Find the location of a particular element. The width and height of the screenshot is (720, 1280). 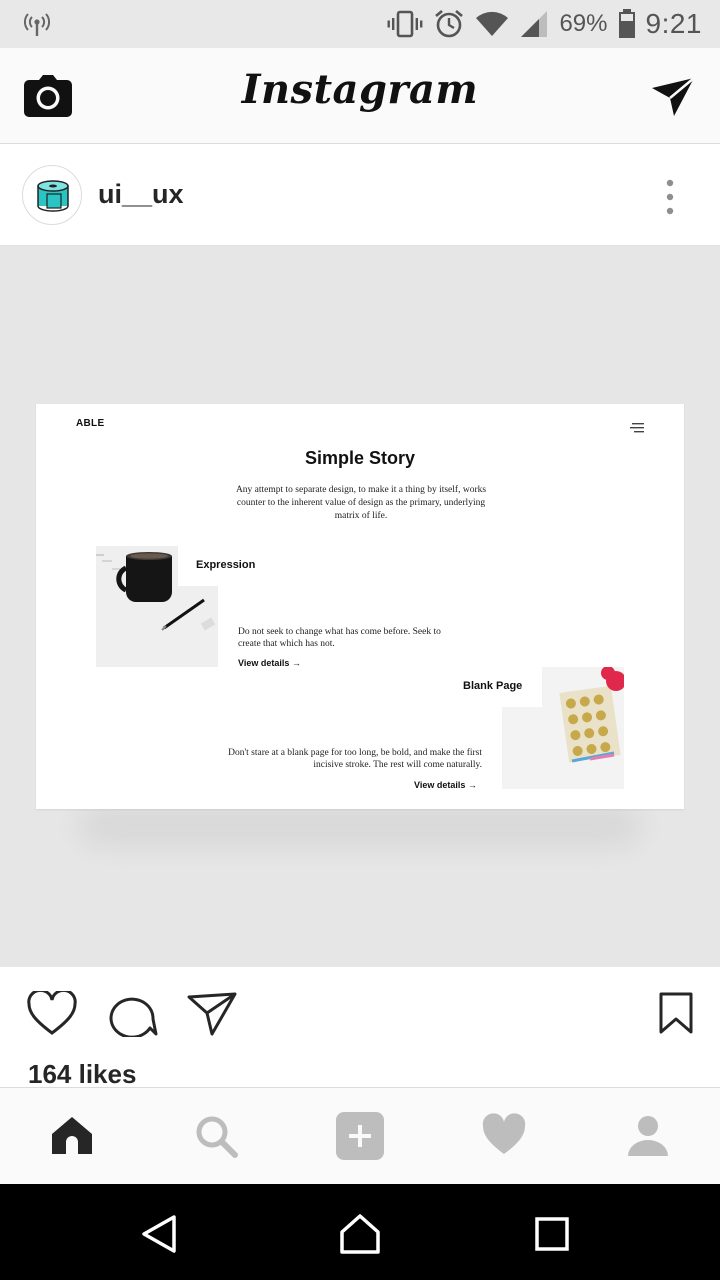

view-details-link-blank-page: View details → is located at coordinates (445, 785).